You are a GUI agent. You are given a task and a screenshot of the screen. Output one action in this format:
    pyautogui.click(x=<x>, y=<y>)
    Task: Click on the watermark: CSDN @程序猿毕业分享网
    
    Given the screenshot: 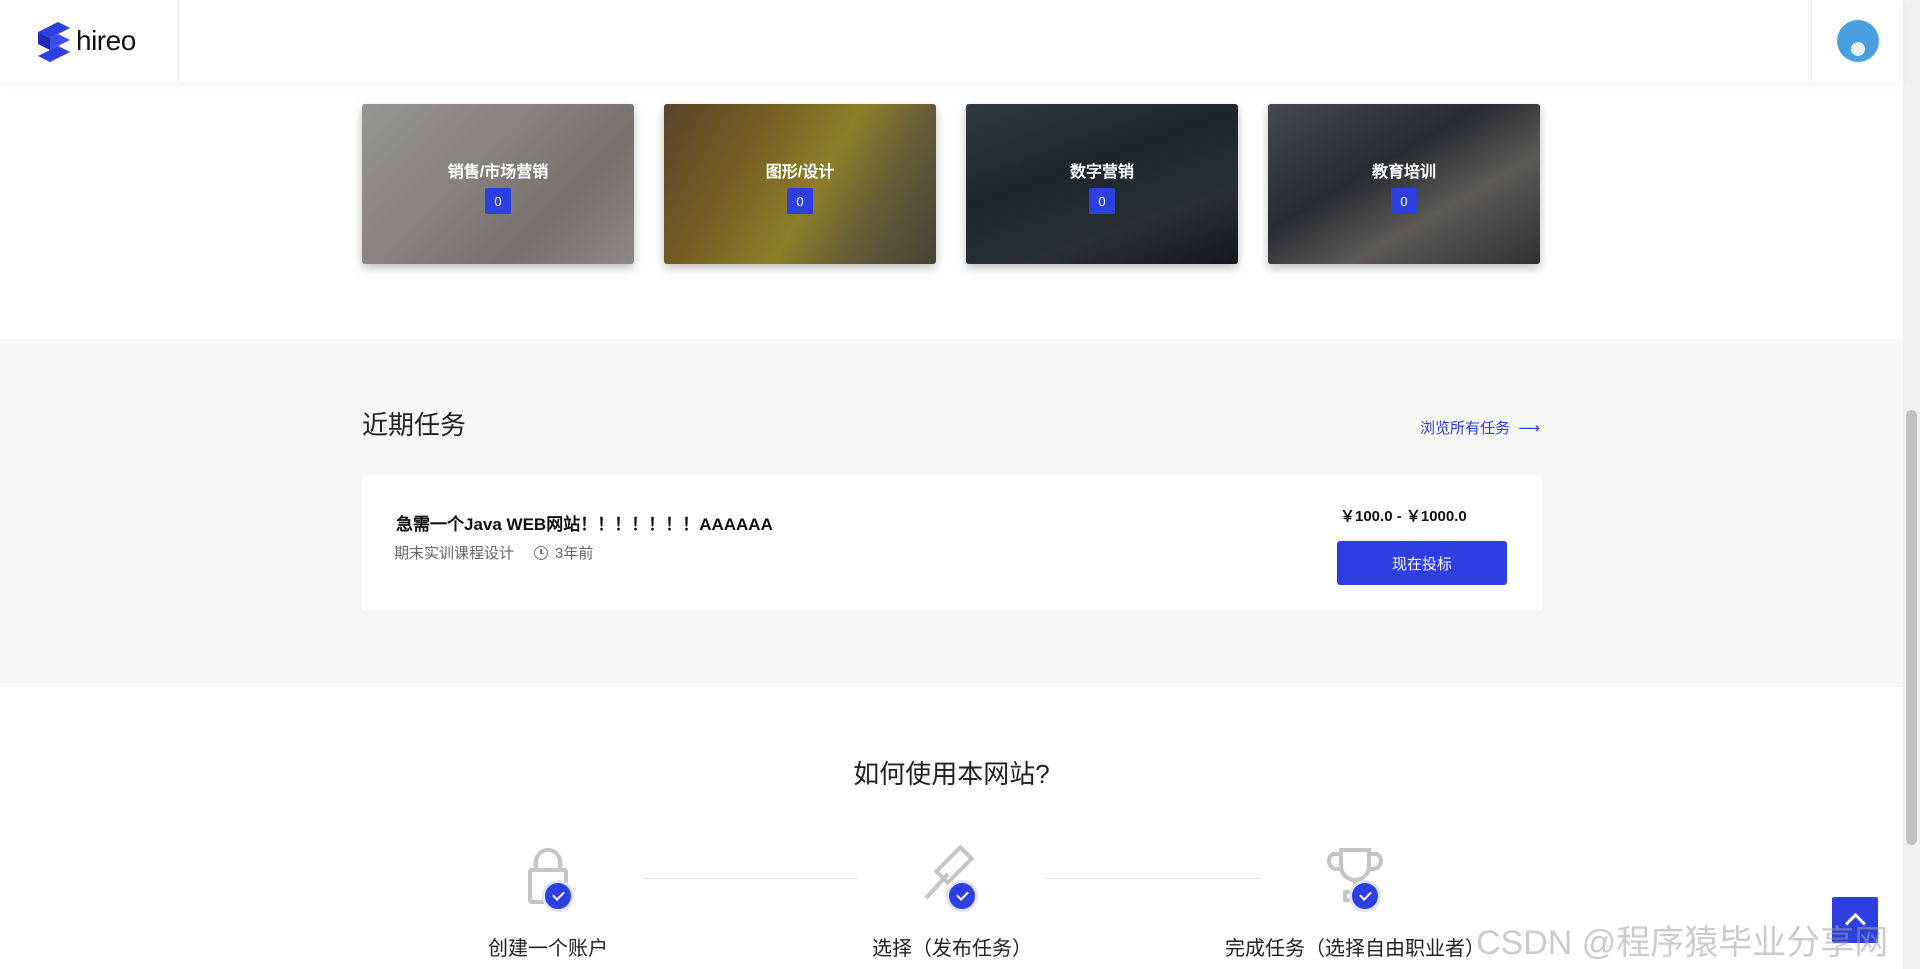 What is the action you would take?
    pyautogui.click(x=1682, y=943)
    